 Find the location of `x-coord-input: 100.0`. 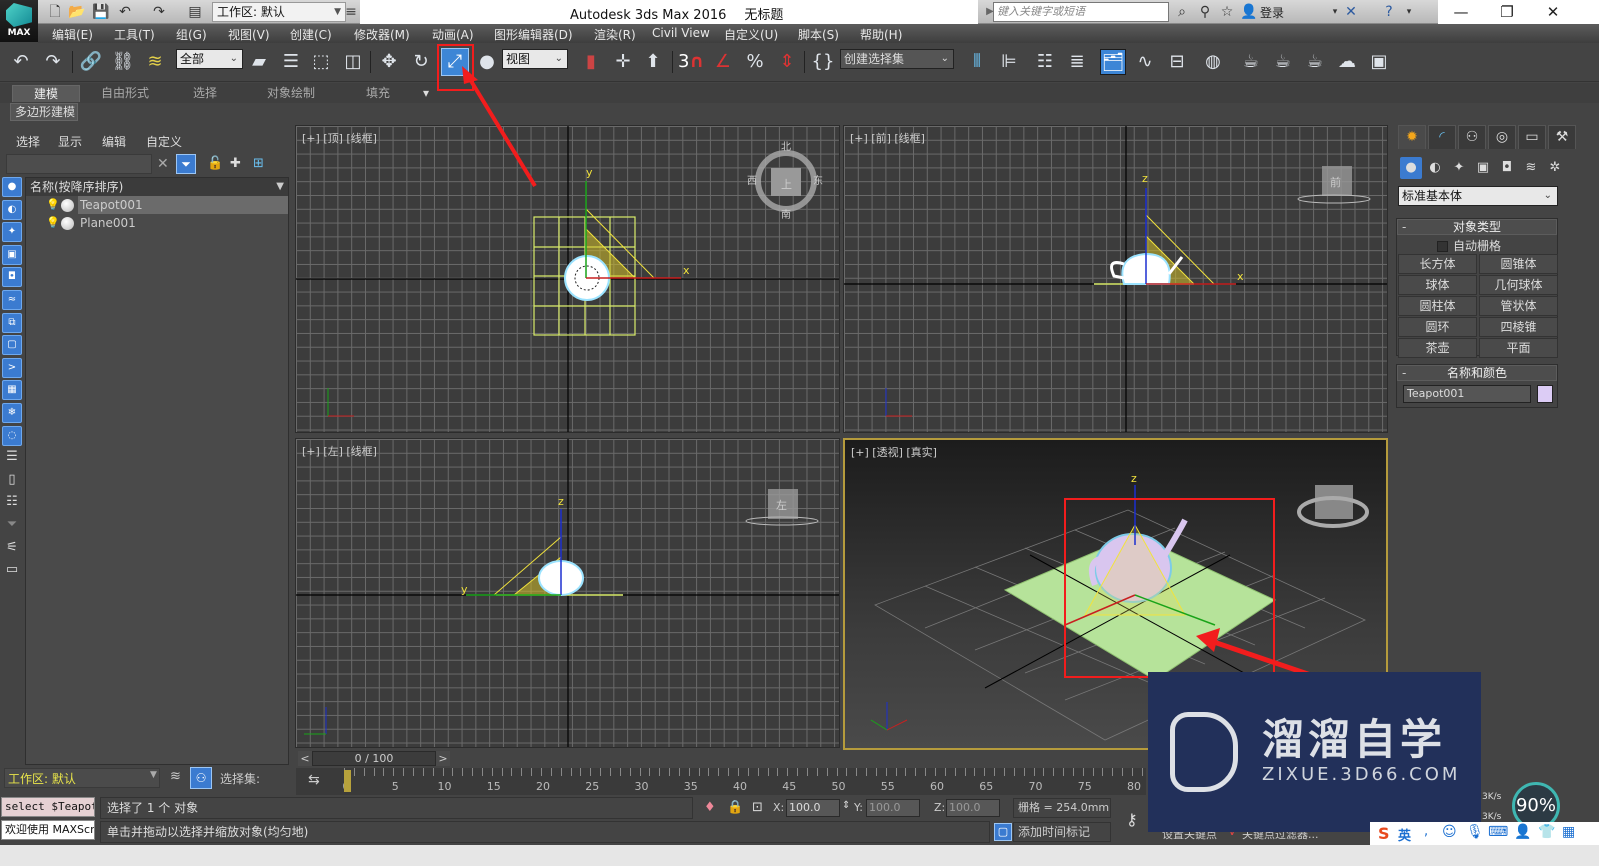

x-coord-input: 100.0 is located at coordinates (813, 808).